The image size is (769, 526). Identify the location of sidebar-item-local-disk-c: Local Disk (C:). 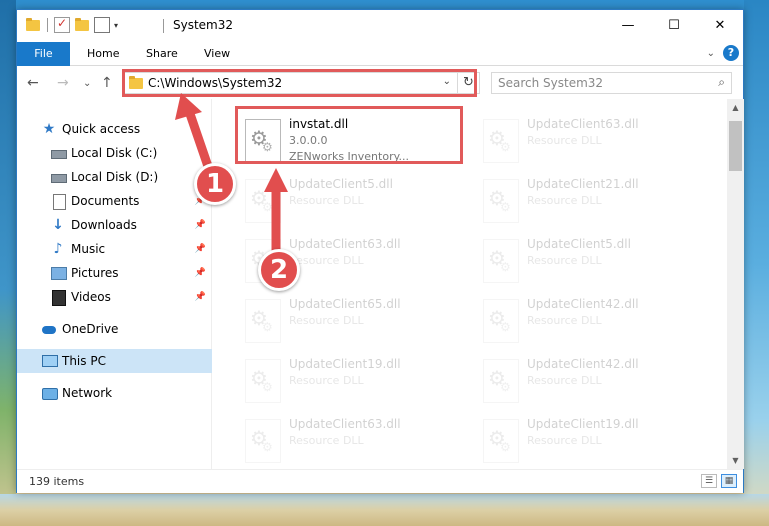
(114, 153).